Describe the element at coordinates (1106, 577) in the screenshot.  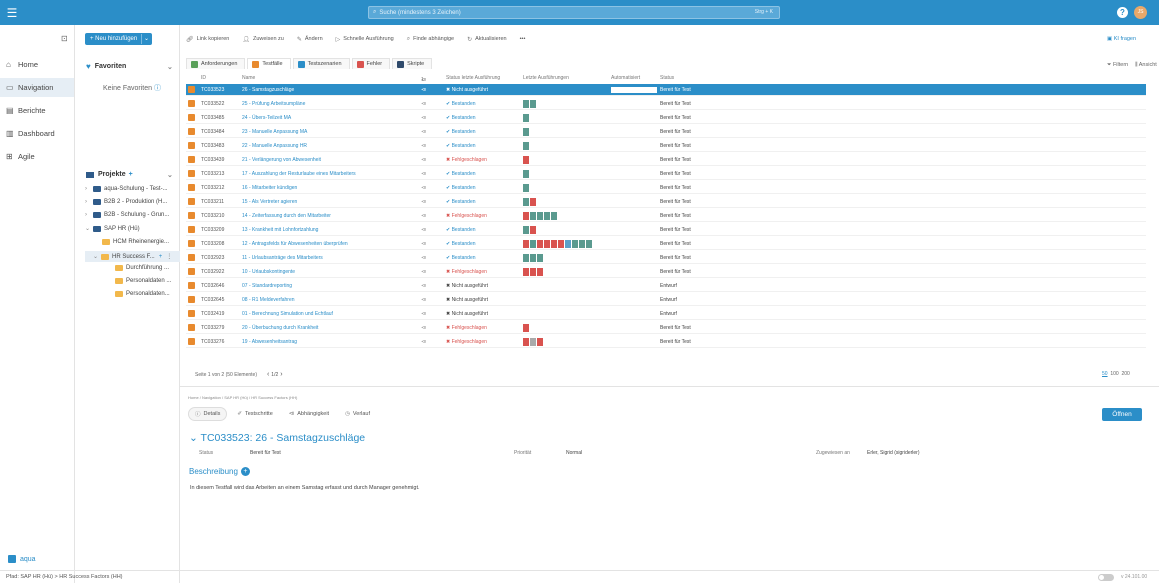
I see `theme-toggle` at that location.